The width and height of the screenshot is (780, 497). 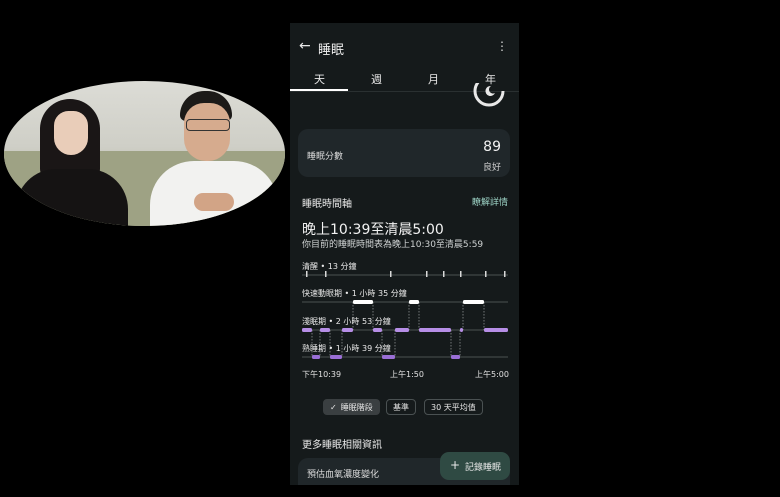 I want to click on x-label-start: 下午10:39, so click(x=322, y=374).